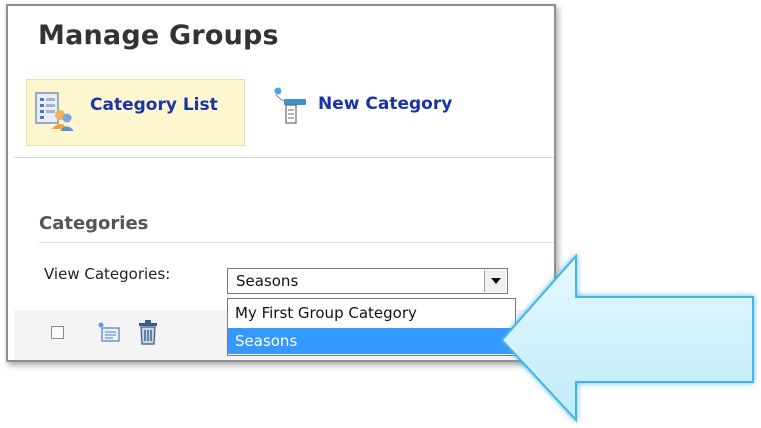 This screenshot has width=761, height=428. I want to click on add-list-icon, so click(289, 107).